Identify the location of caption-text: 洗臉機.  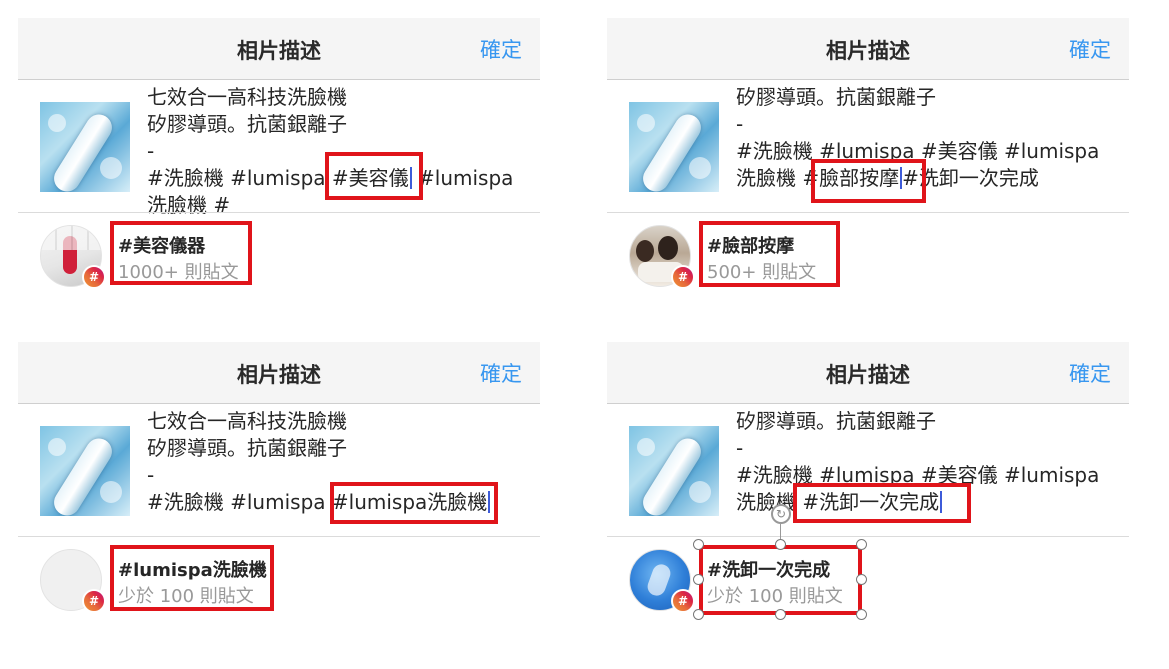
(769, 178).